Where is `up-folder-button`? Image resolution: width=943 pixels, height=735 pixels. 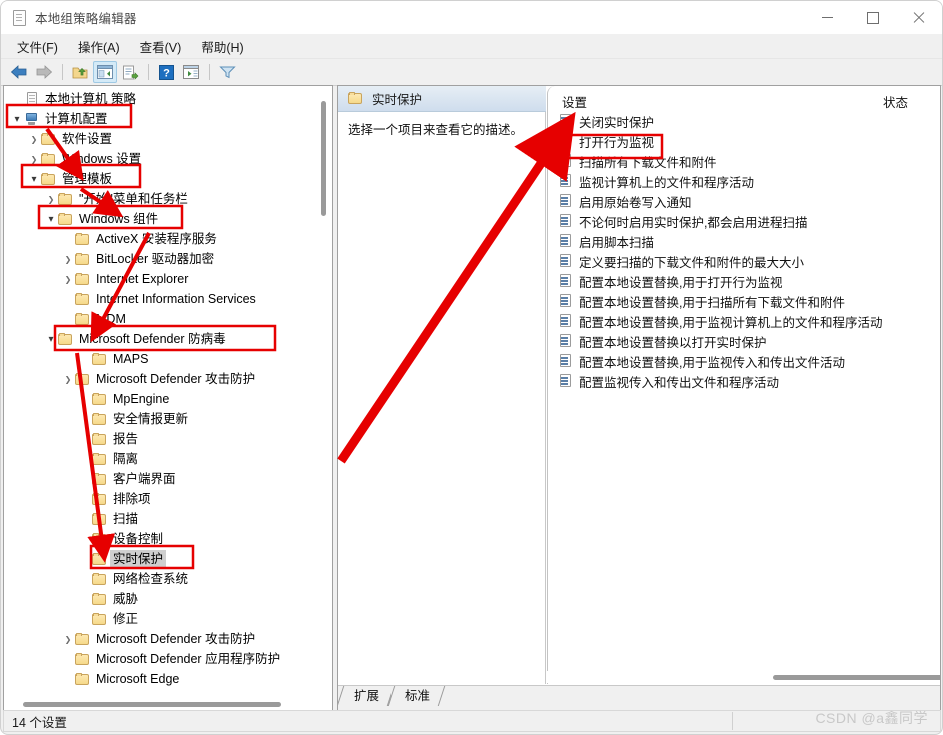
up-folder-button is located at coordinates (80, 72).